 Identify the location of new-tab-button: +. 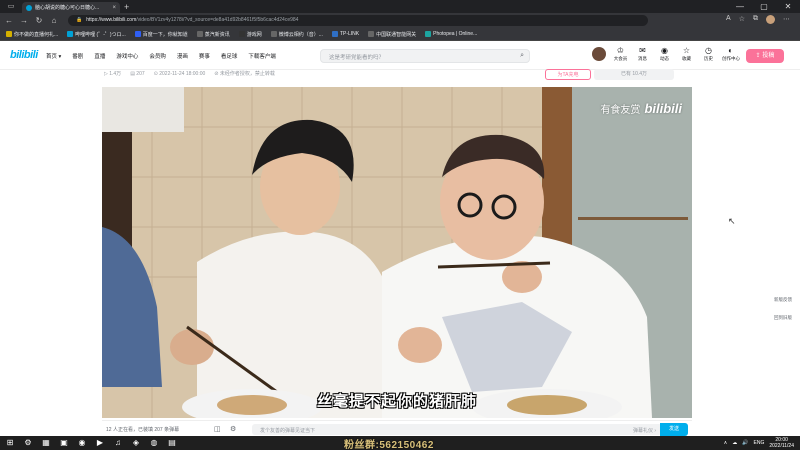
(126, 7).